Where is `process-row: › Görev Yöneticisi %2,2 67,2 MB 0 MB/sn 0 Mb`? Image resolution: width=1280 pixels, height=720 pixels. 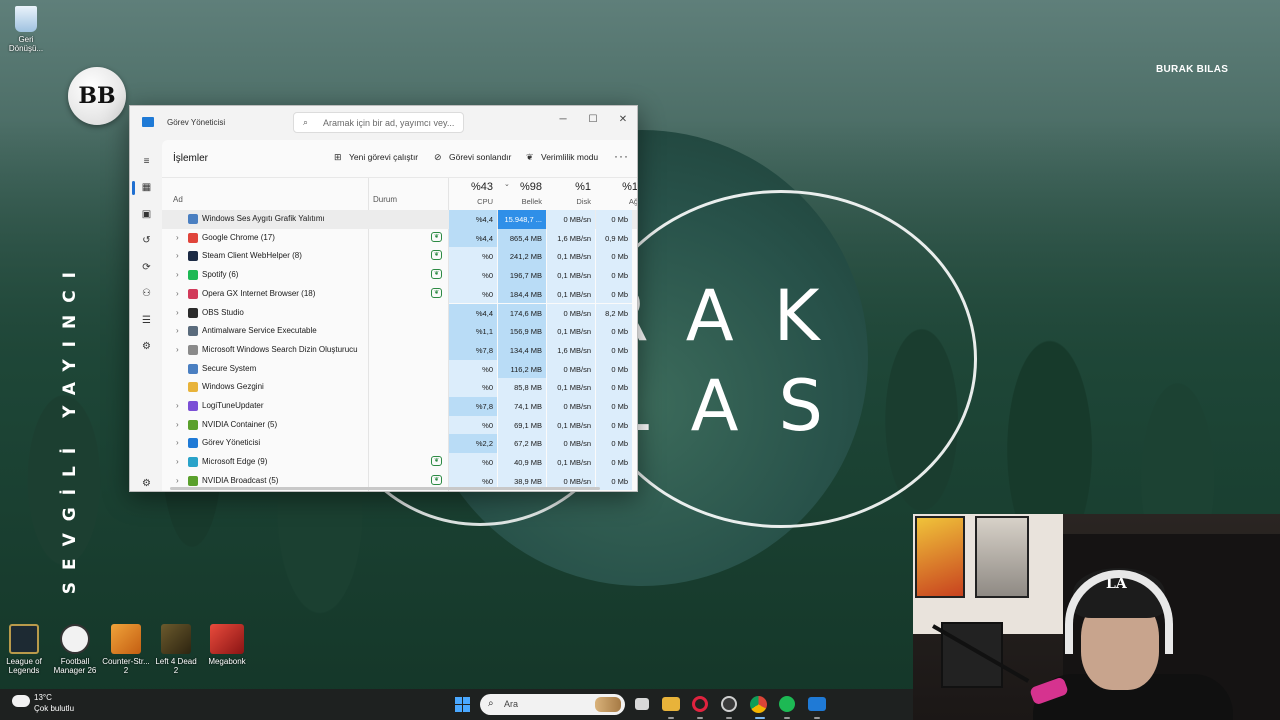 process-row: › Görev Yöneticisi %2,2 67,2 MB 0 MB/sn 0 Mb is located at coordinates (399, 444).